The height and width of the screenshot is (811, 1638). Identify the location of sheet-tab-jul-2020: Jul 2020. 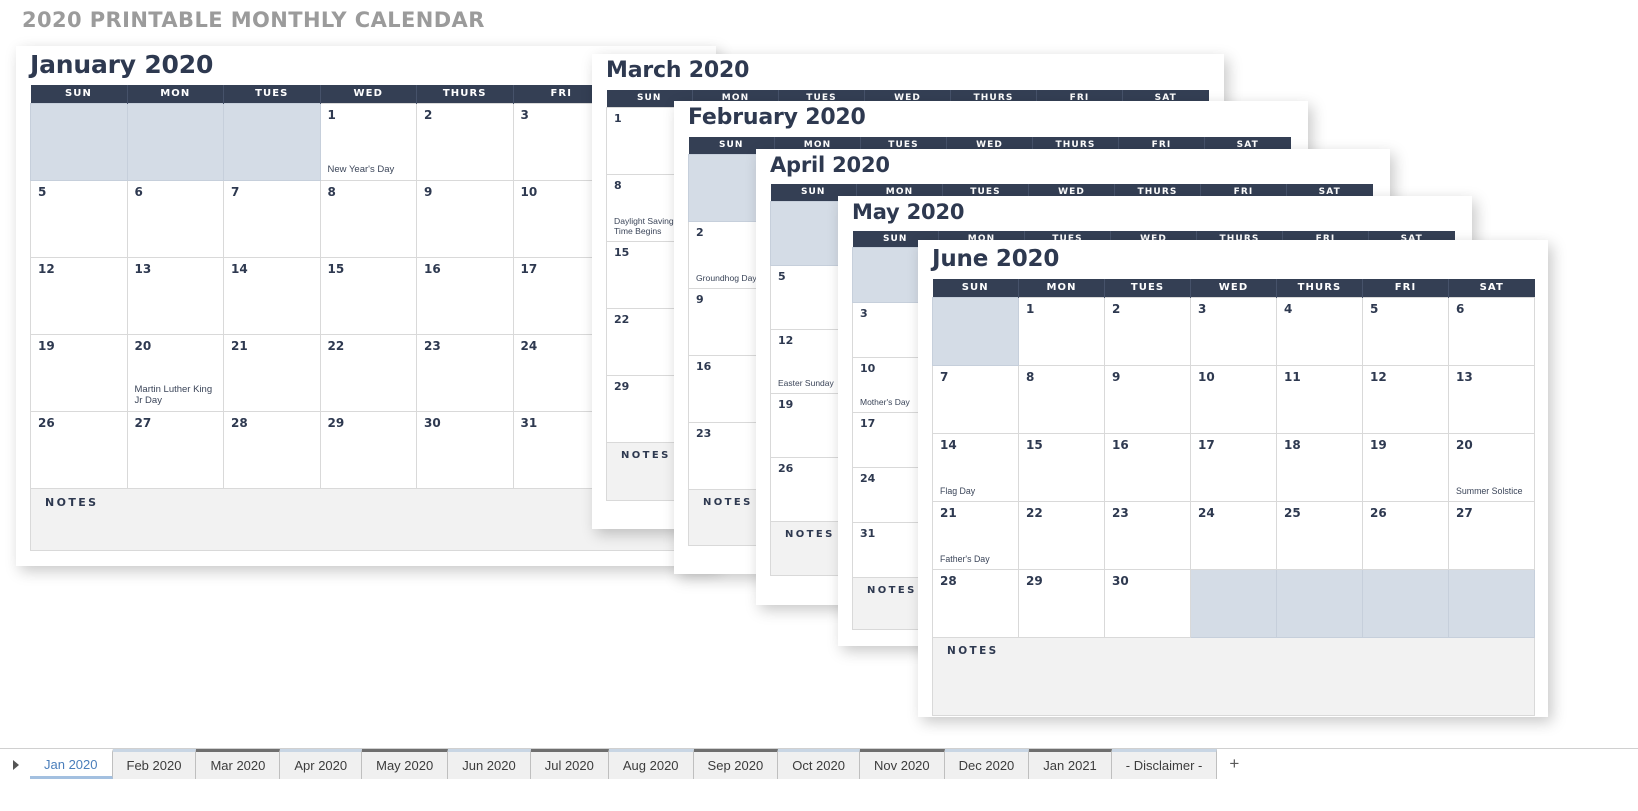
(569, 764).